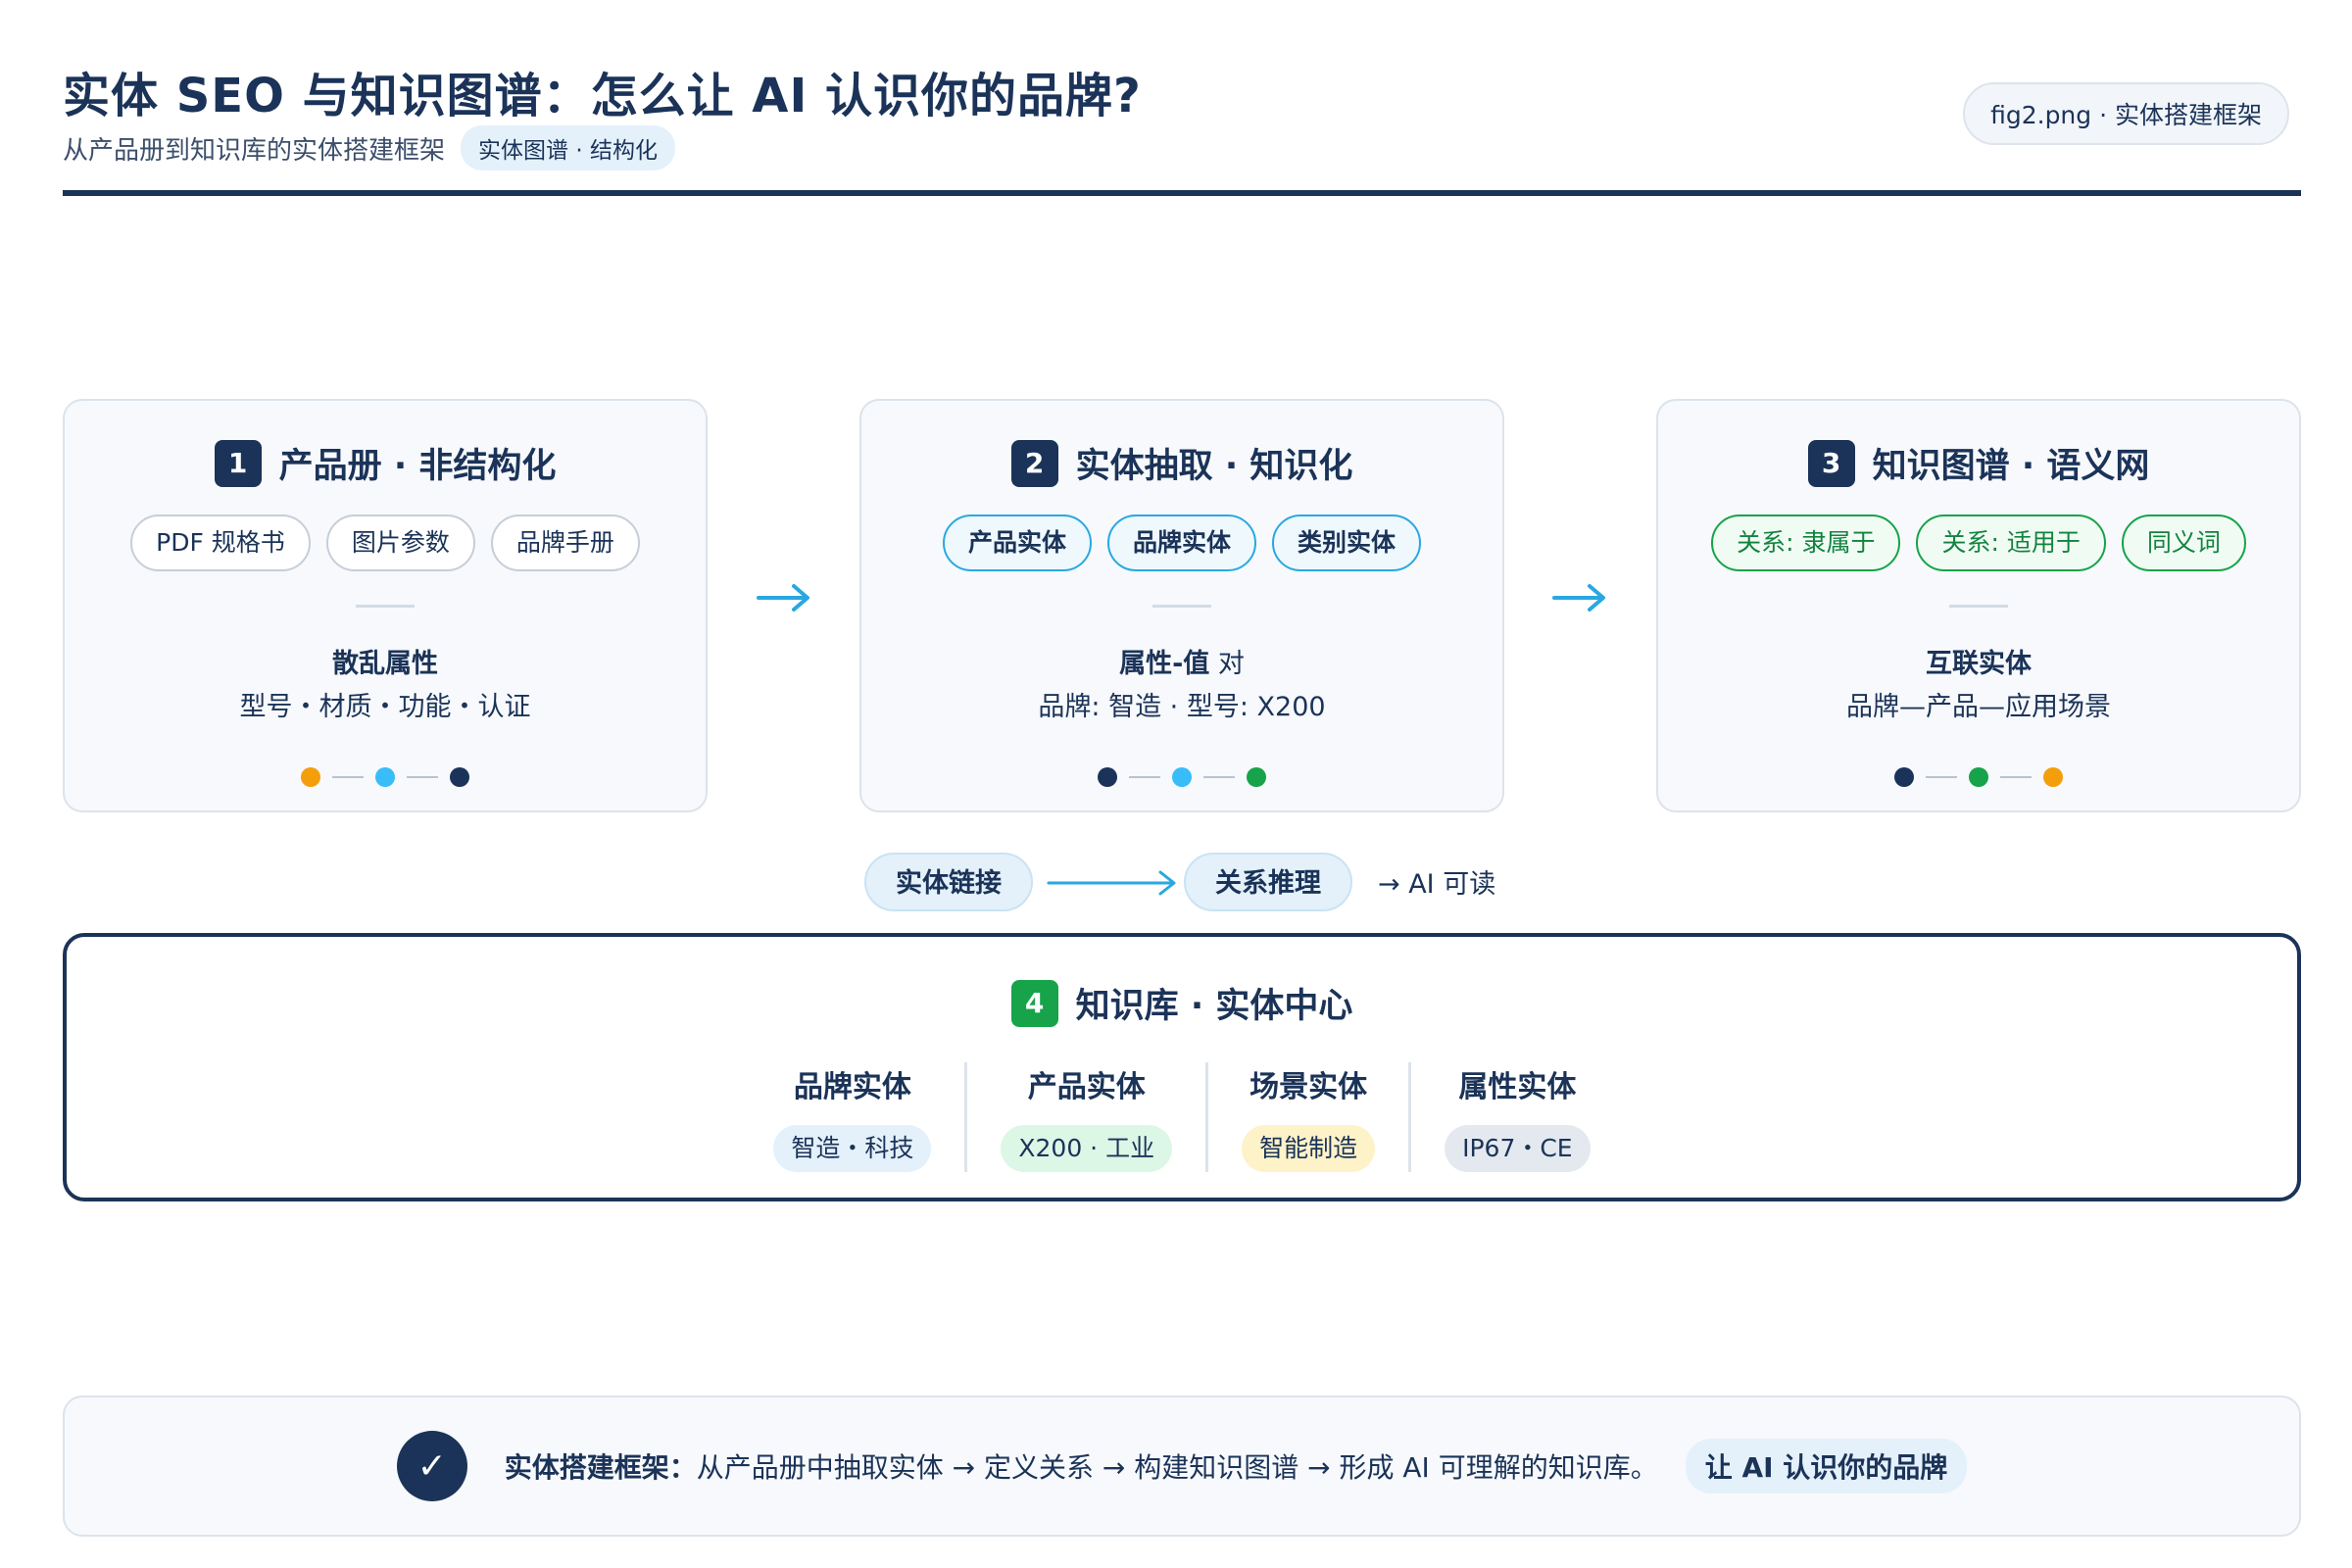 This screenshot has height=1568, width=2352. What do you see at coordinates (400, 542) in the screenshot?
I see `chip-image-params: 图片参数` at bounding box center [400, 542].